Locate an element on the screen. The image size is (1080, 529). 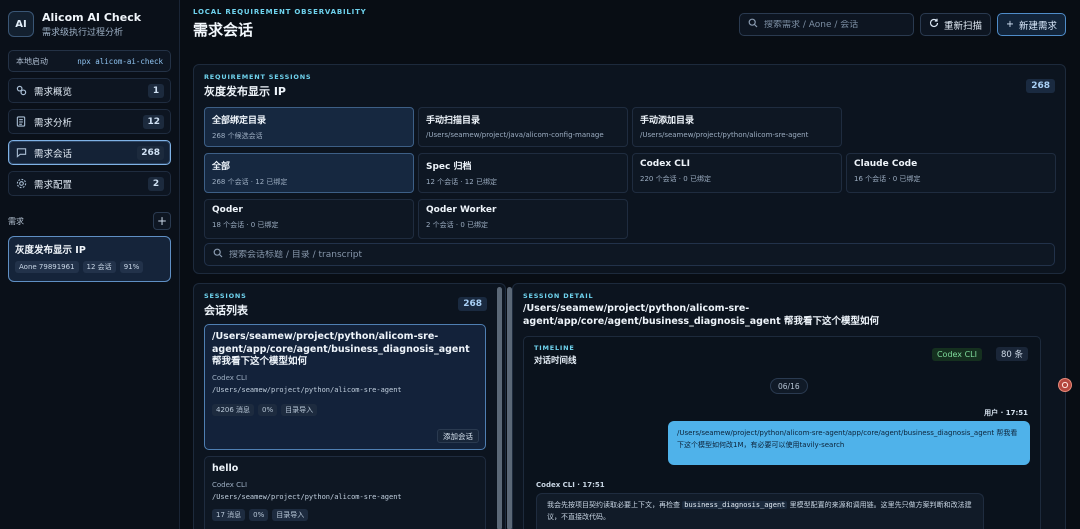
brand: AI Alicom AI Check 需求级执行过程分析 is located at coordinates (89, 24).